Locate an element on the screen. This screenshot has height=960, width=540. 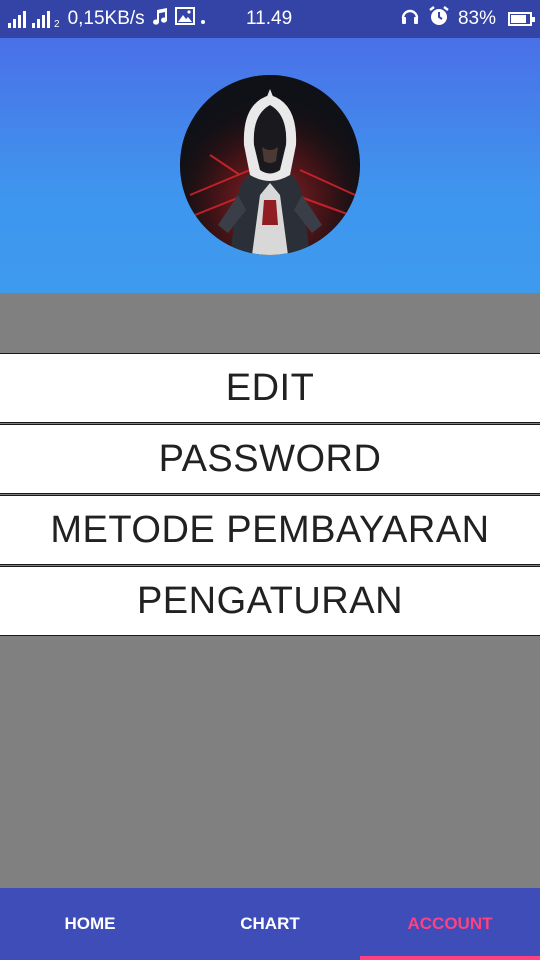
music-note-icon is located at coordinates (160, 19).